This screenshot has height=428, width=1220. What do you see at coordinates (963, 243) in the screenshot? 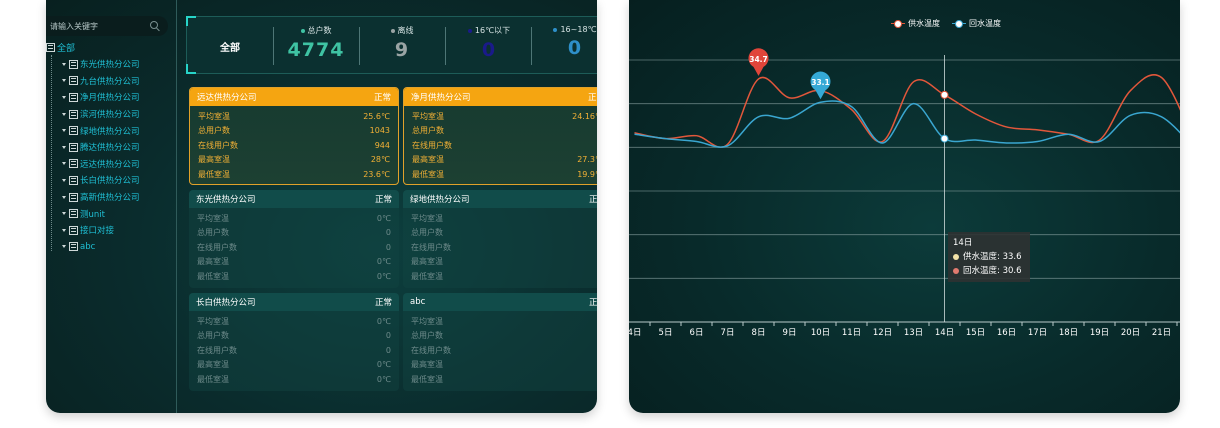
I see `tooltip-title: 14日` at bounding box center [963, 243].